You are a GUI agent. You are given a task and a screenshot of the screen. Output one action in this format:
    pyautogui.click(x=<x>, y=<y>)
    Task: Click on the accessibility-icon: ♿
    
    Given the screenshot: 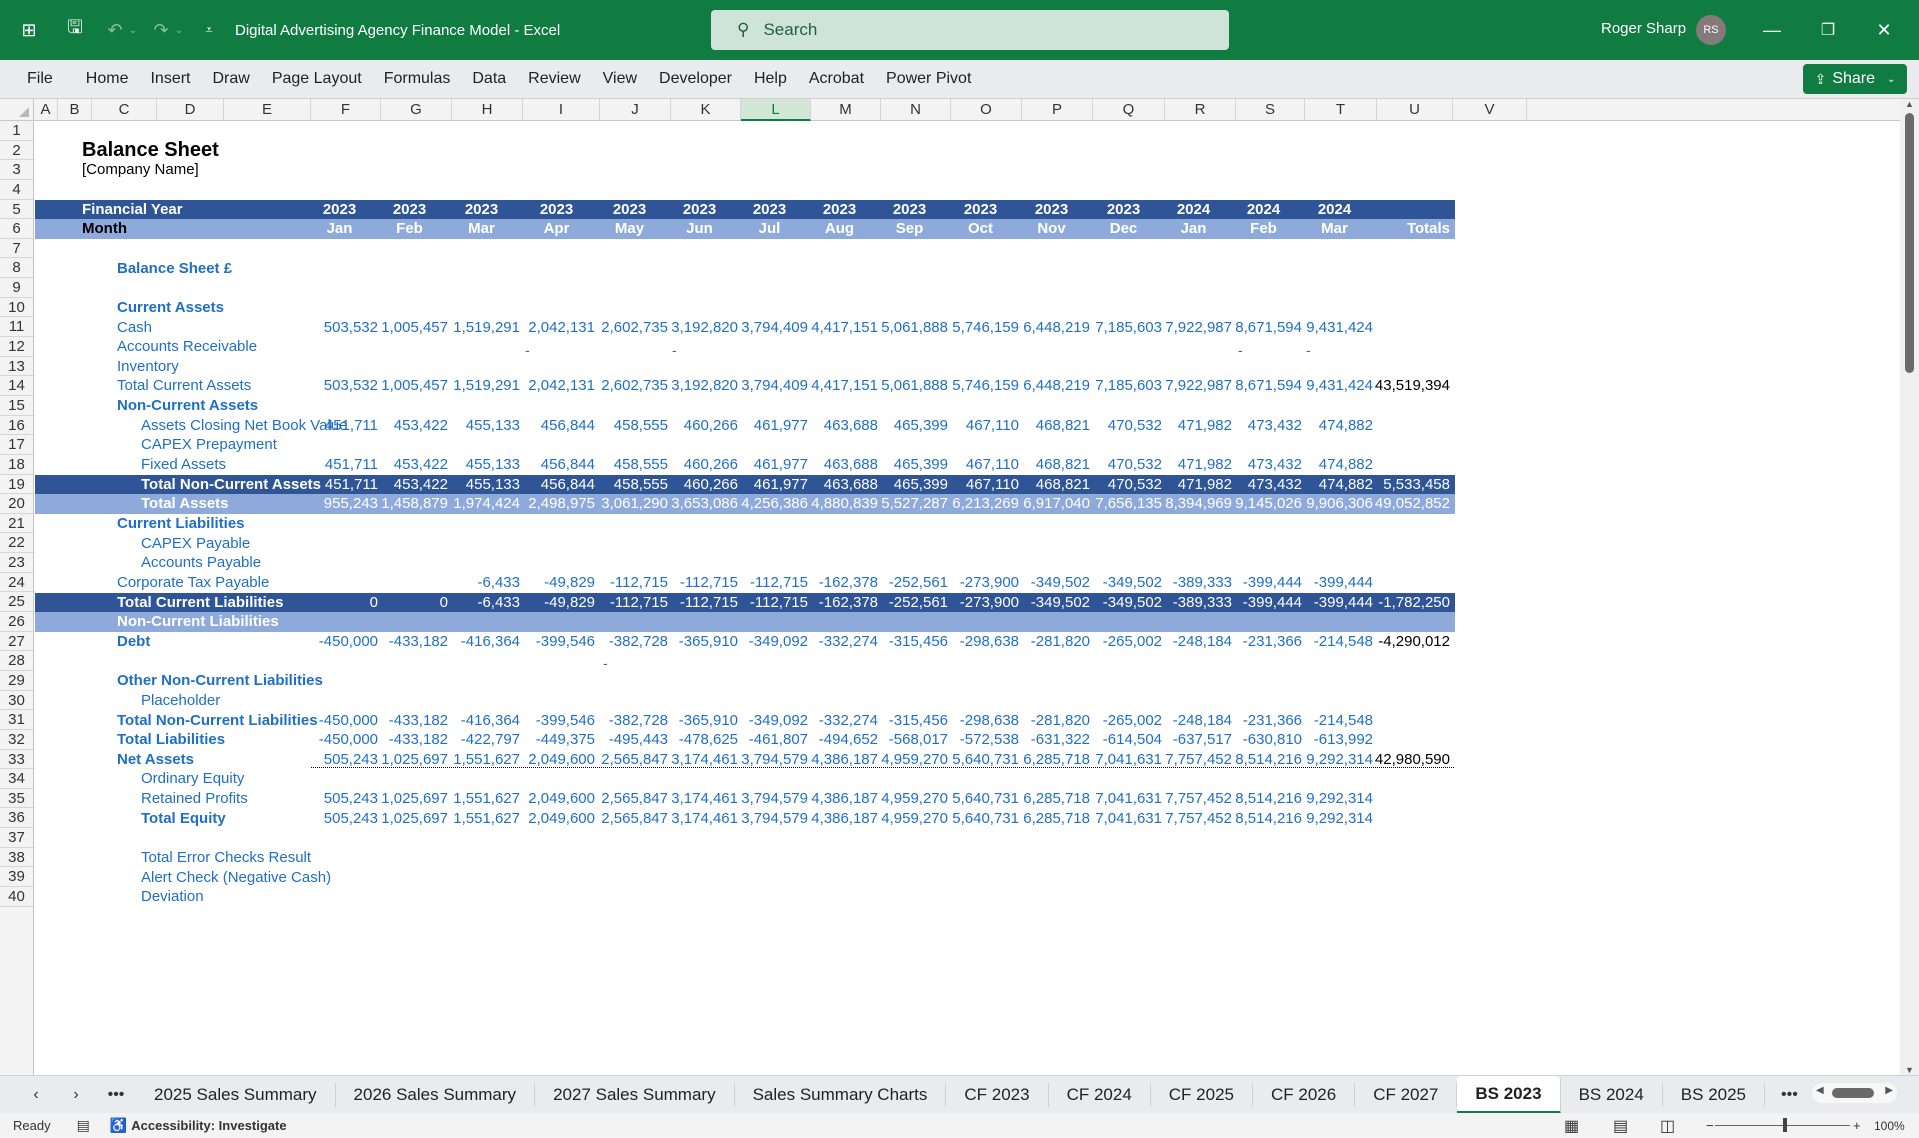 What is the action you would take?
    pyautogui.click(x=118, y=1125)
    